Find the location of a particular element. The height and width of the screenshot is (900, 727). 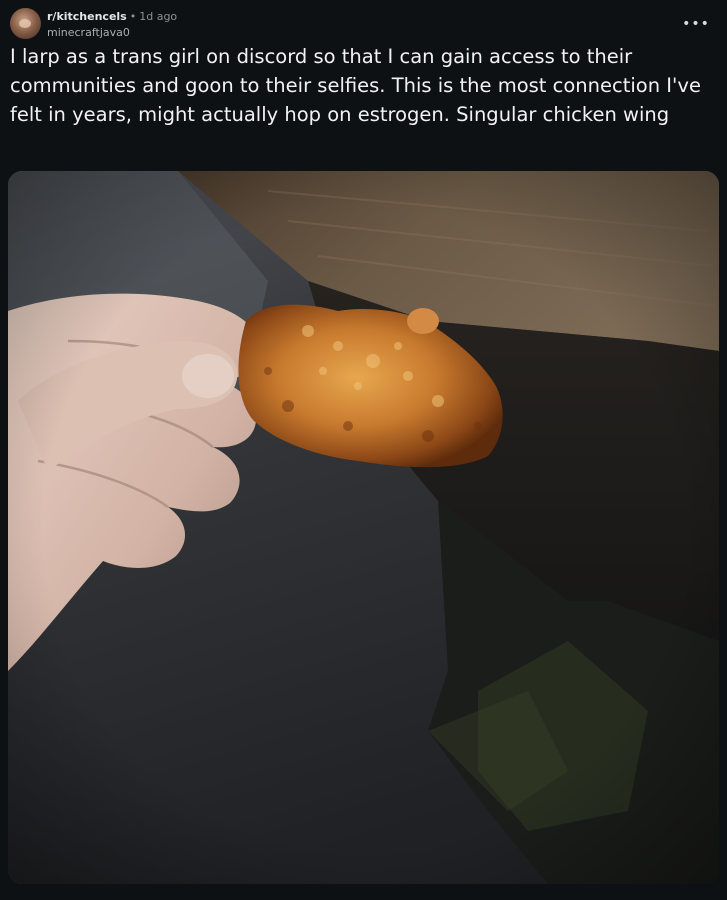

more-options-icon: ••• is located at coordinates (696, 24).